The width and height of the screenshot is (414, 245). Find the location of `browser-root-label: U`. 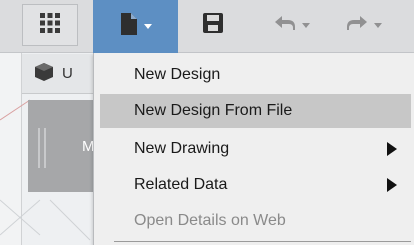

browser-root-label: U is located at coordinates (67, 73).